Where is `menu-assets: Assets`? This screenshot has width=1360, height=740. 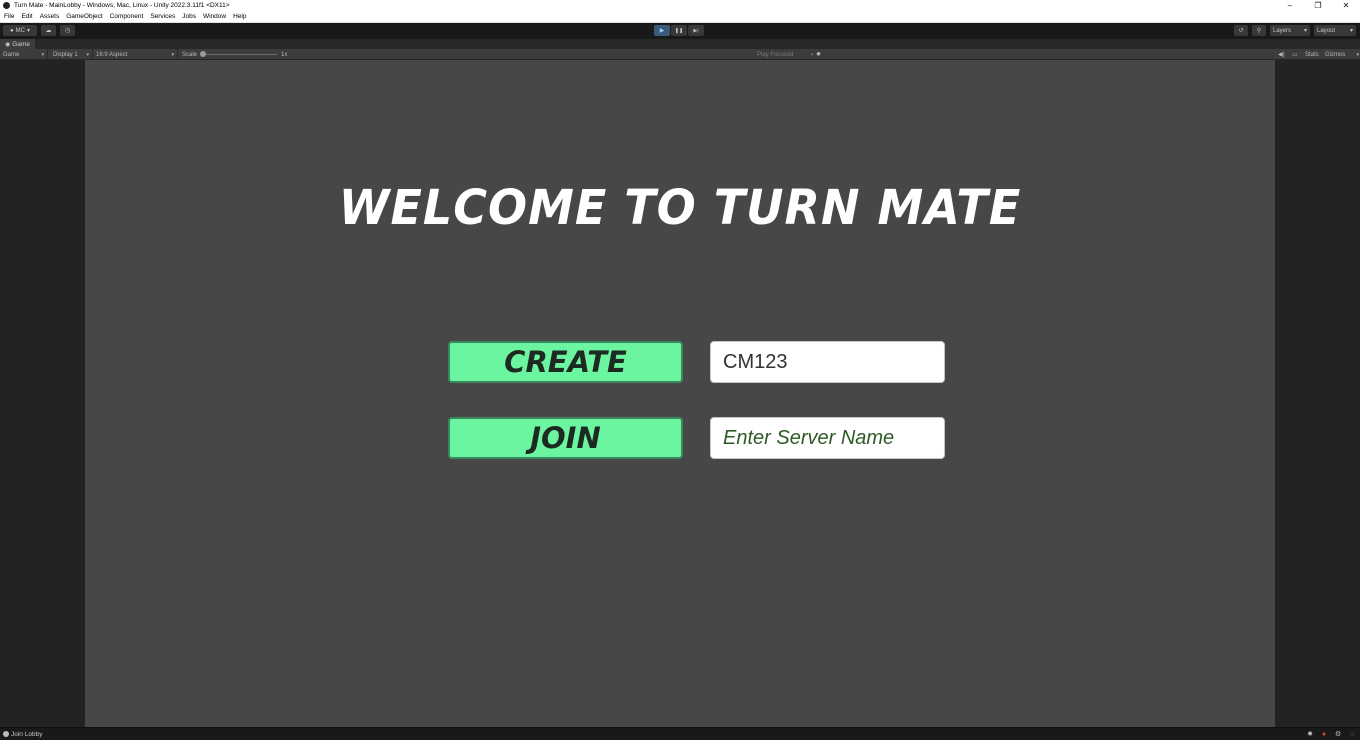 menu-assets: Assets is located at coordinates (49, 16).